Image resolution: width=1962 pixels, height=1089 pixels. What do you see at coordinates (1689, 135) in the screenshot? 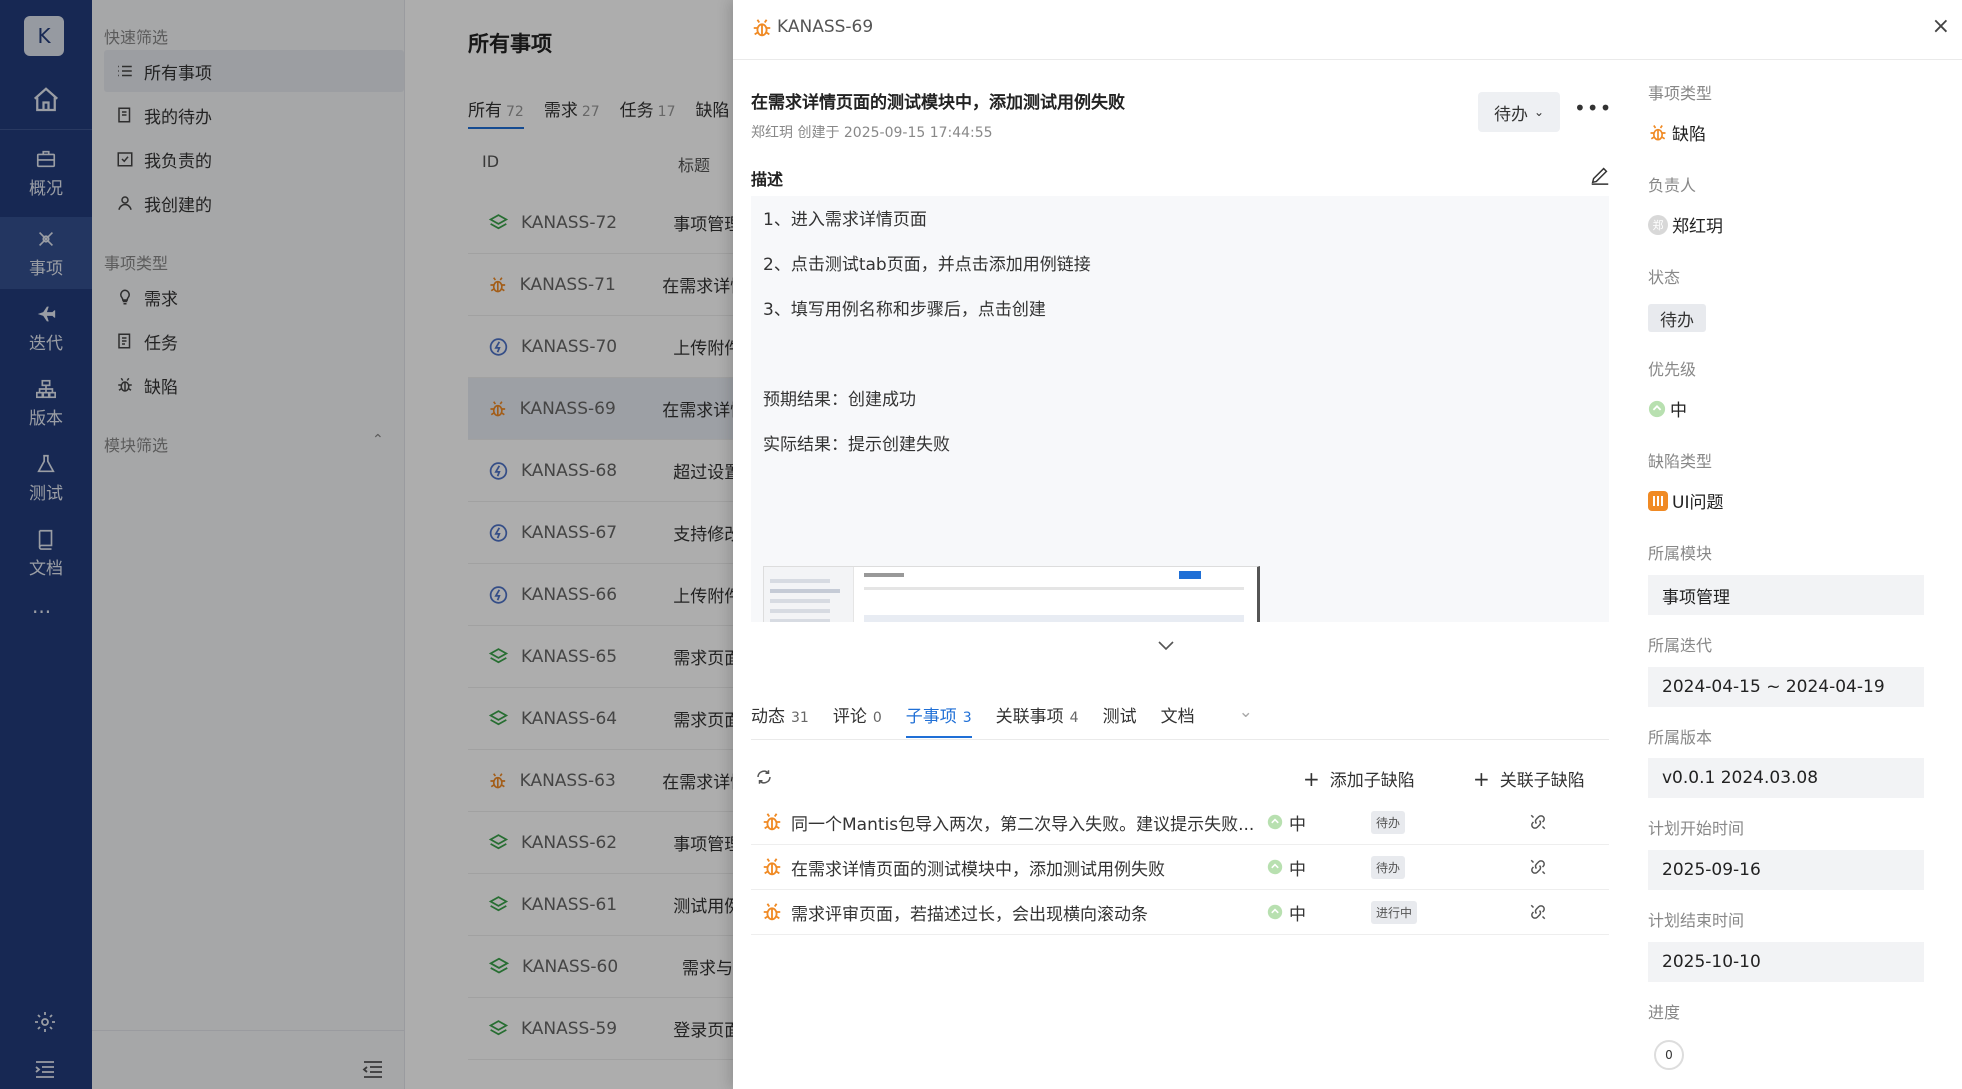
I see `value-text: 缺陷` at bounding box center [1689, 135].